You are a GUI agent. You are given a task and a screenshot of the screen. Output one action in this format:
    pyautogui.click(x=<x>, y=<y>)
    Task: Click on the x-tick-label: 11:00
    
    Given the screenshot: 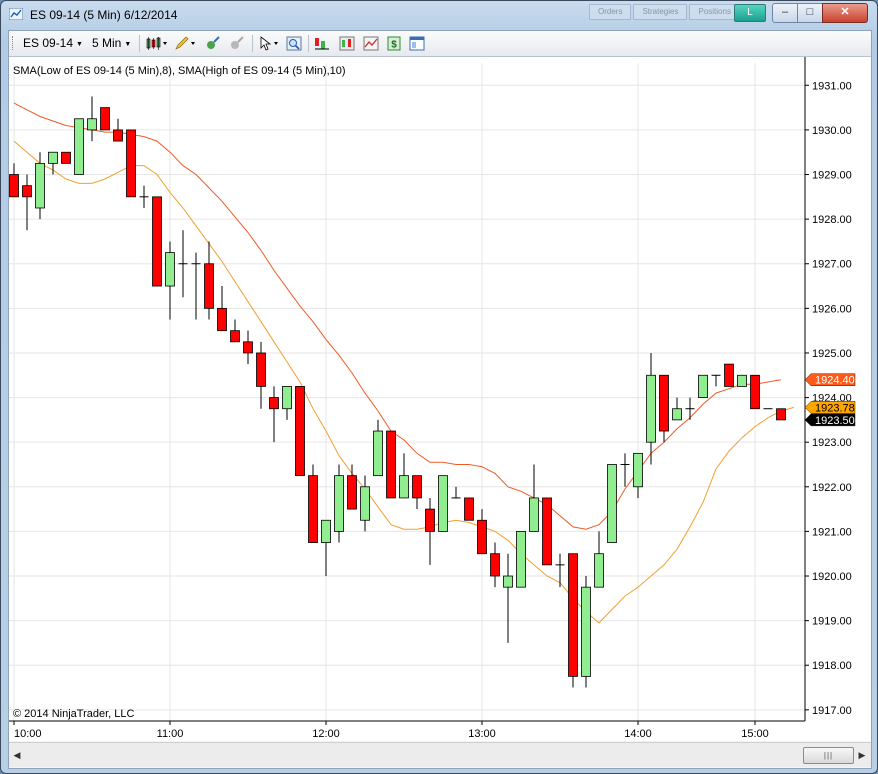 What is the action you would take?
    pyautogui.click(x=170, y=734)
    